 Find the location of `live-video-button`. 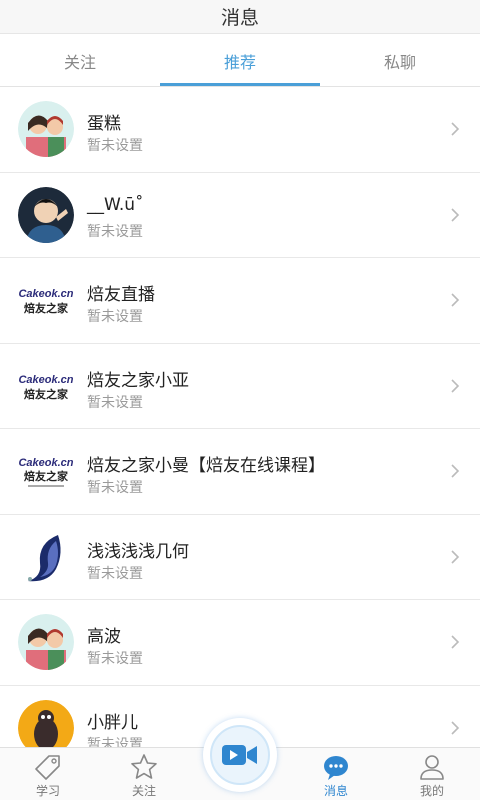

live-video-button is located at coordinates (240, 755).